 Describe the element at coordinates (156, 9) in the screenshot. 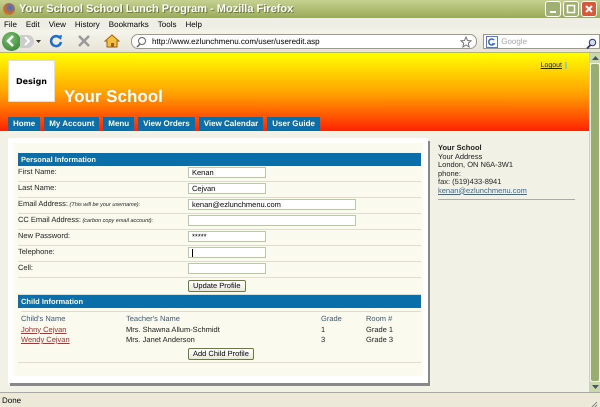

I see `window-title: Your School School Lunch Program - Mozilla Firefox` at that location.